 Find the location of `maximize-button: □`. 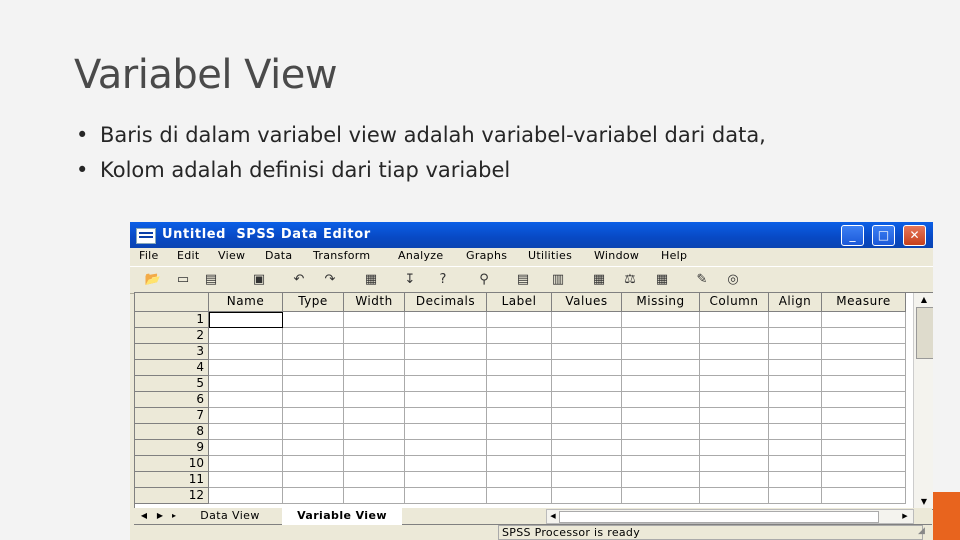

maximize-button: □ is located at coordinates (883, 235).